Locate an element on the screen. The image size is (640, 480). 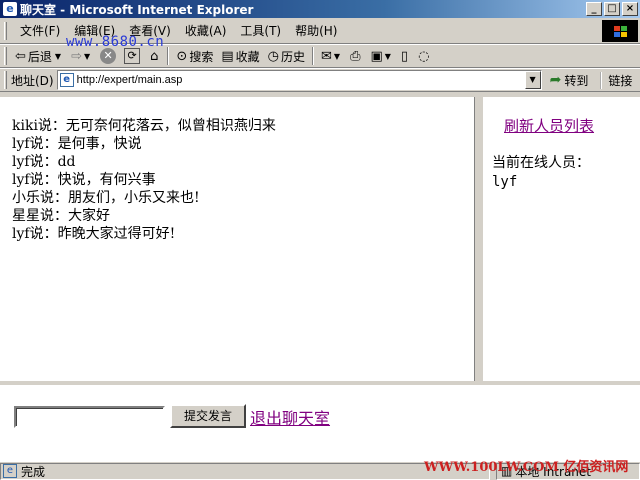
stop-button: ✕ is located at coordinates (108, 56).